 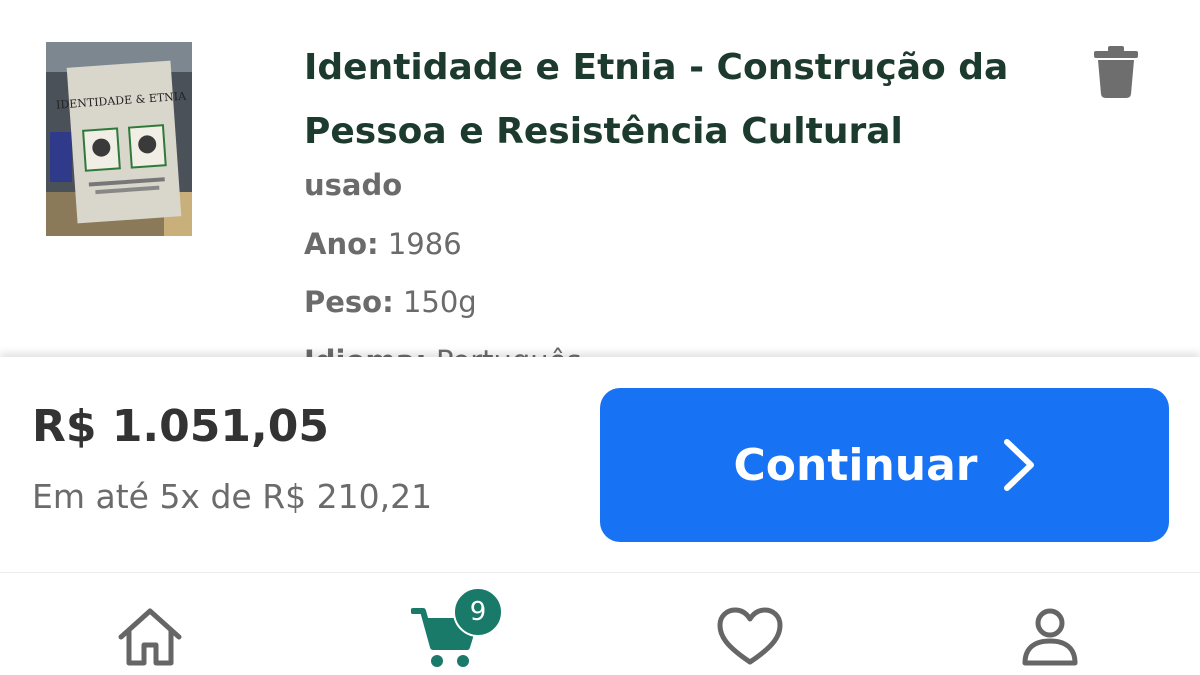 I want to click on weight-value: 150g, so click(x=439, y=302).